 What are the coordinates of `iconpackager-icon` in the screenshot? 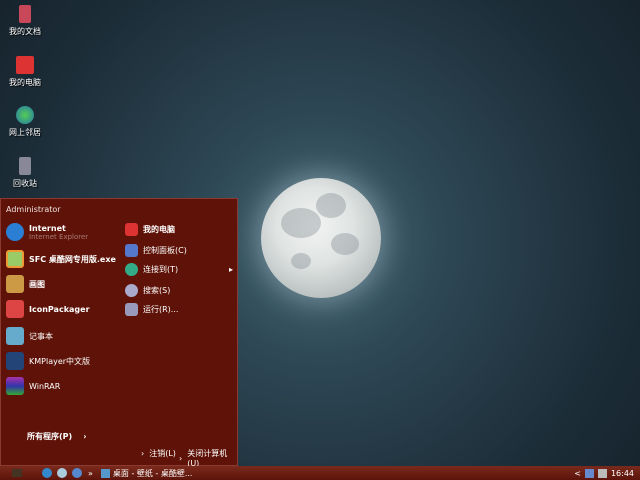 It's located at (15, 309).